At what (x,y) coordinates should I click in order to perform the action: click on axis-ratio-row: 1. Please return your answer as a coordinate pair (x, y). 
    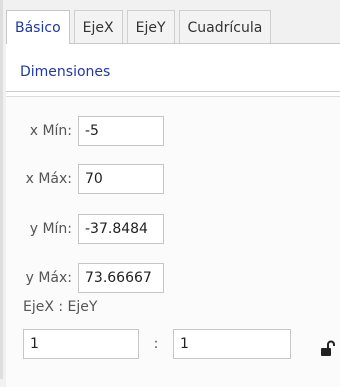
    Looking at the image, I should click on (157, 344).